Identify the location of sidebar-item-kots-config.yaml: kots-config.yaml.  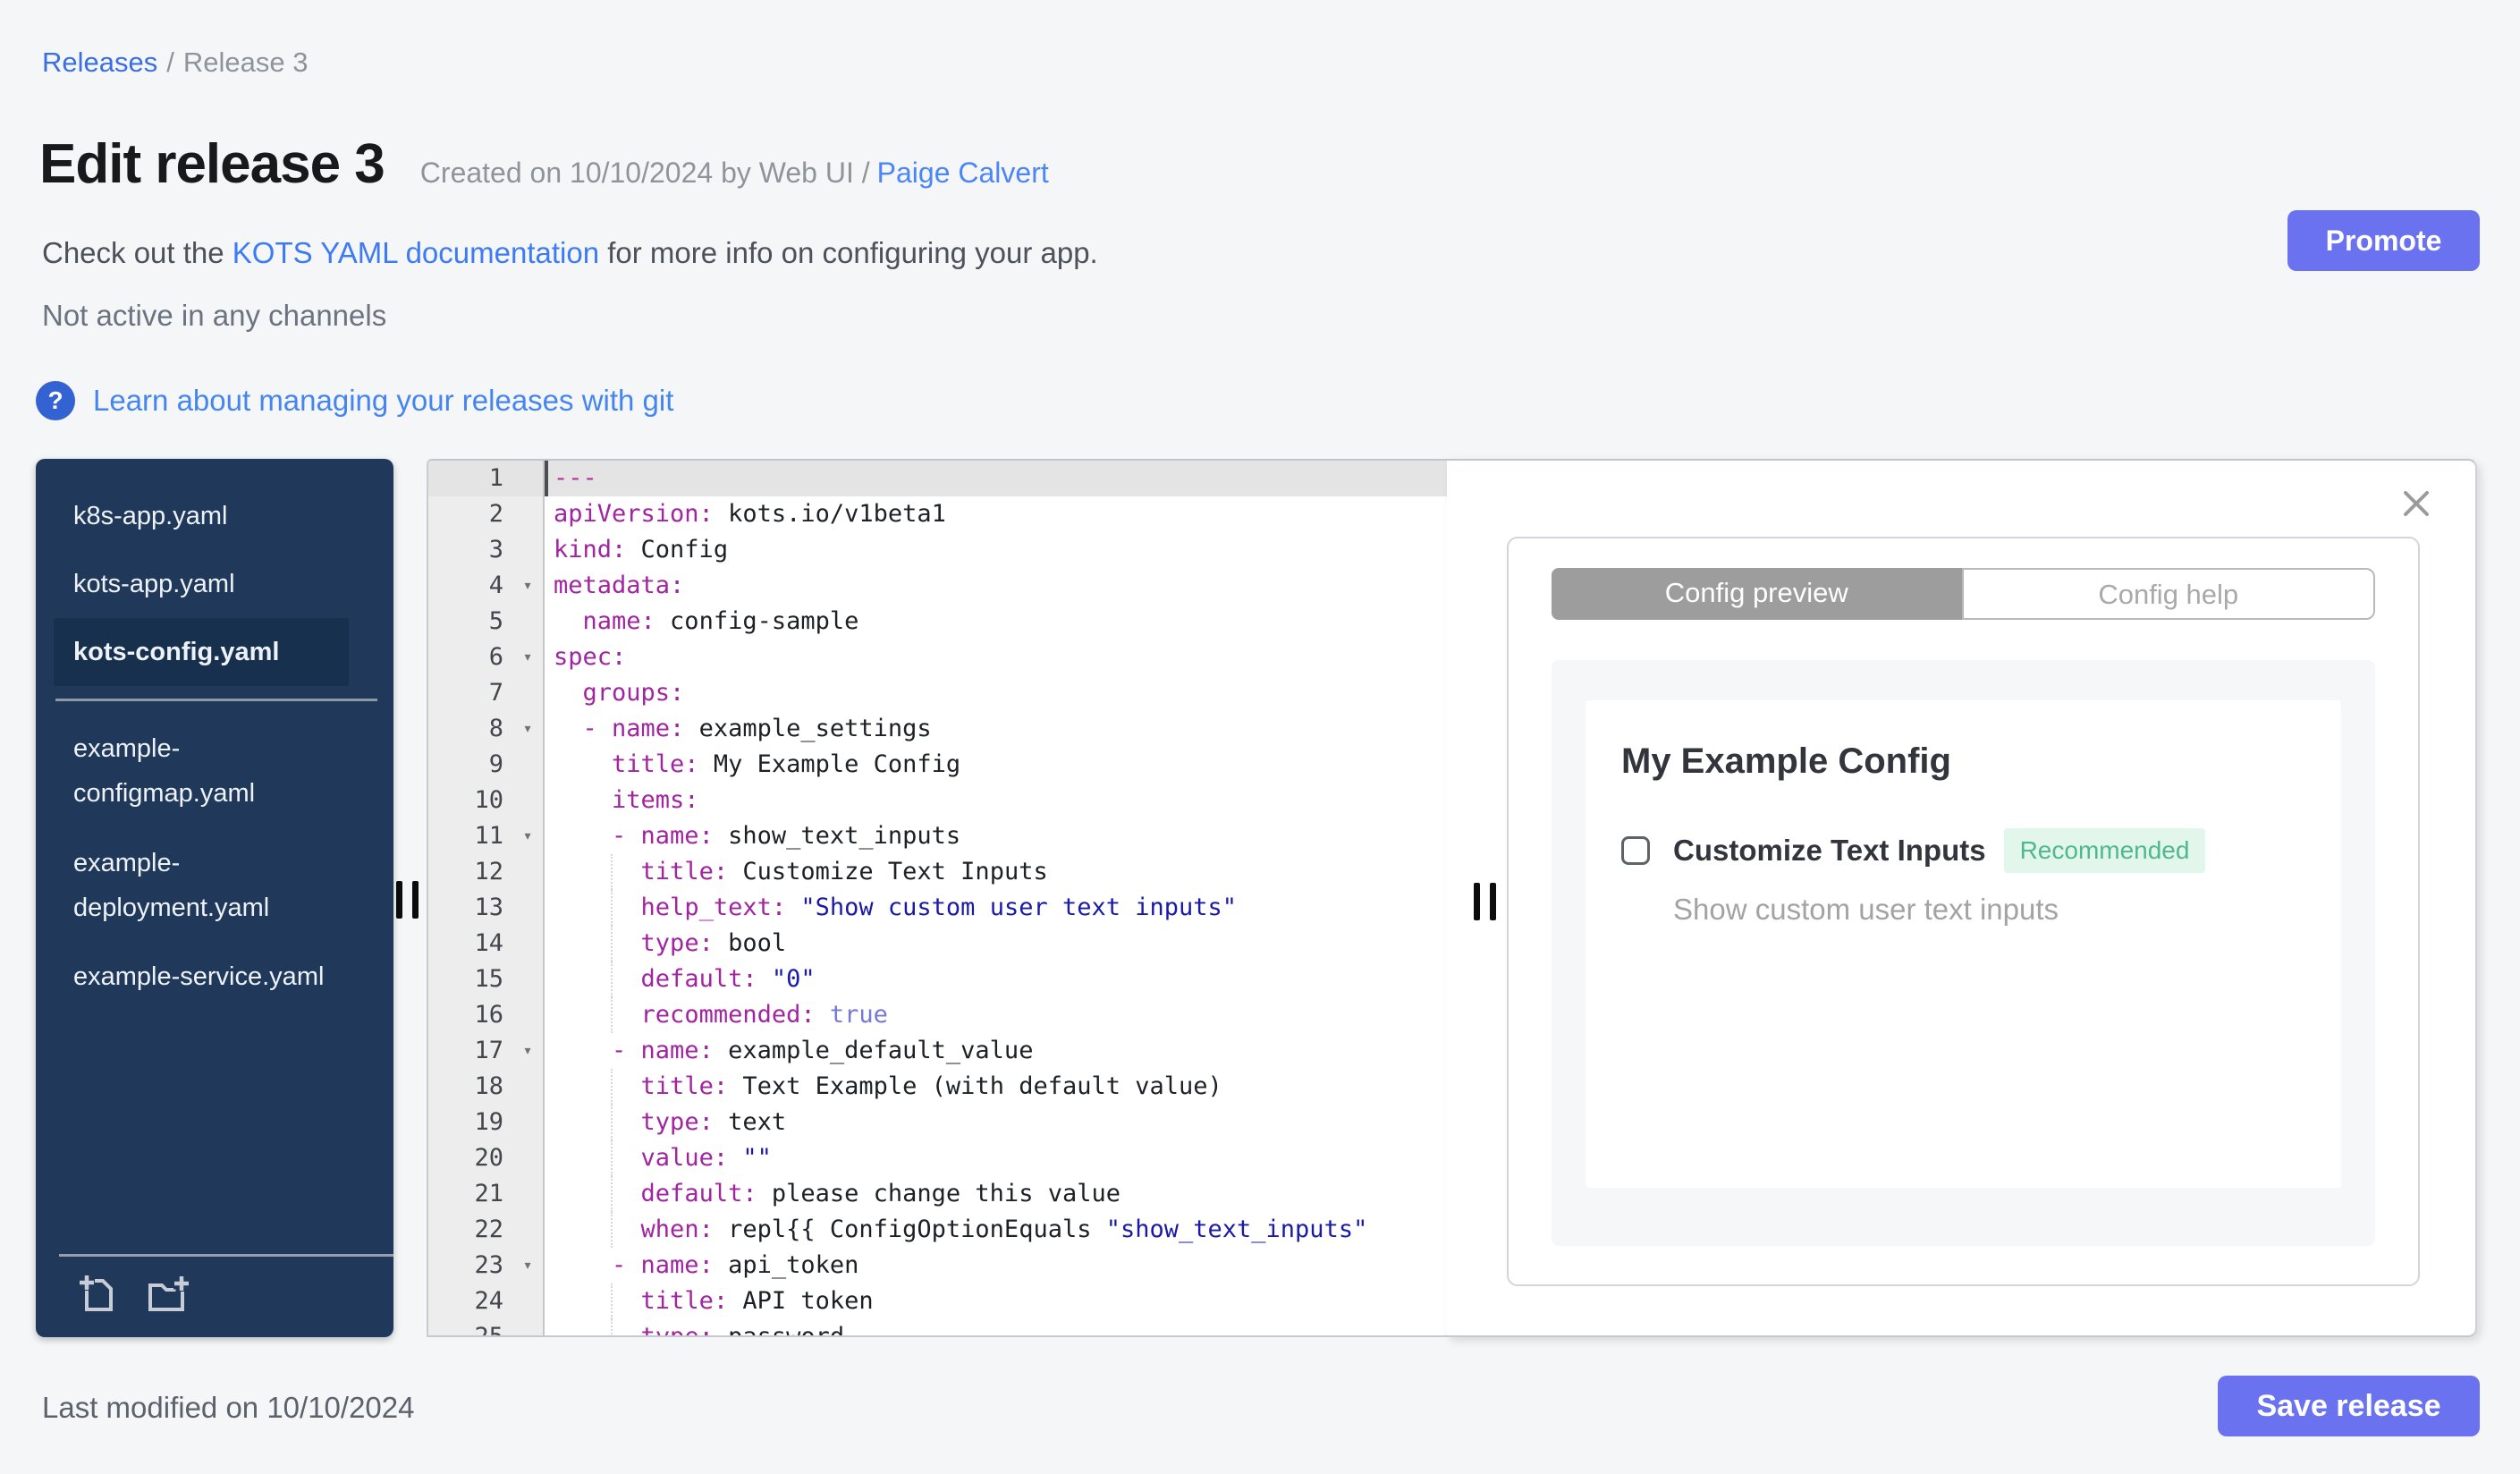
(201, 652).